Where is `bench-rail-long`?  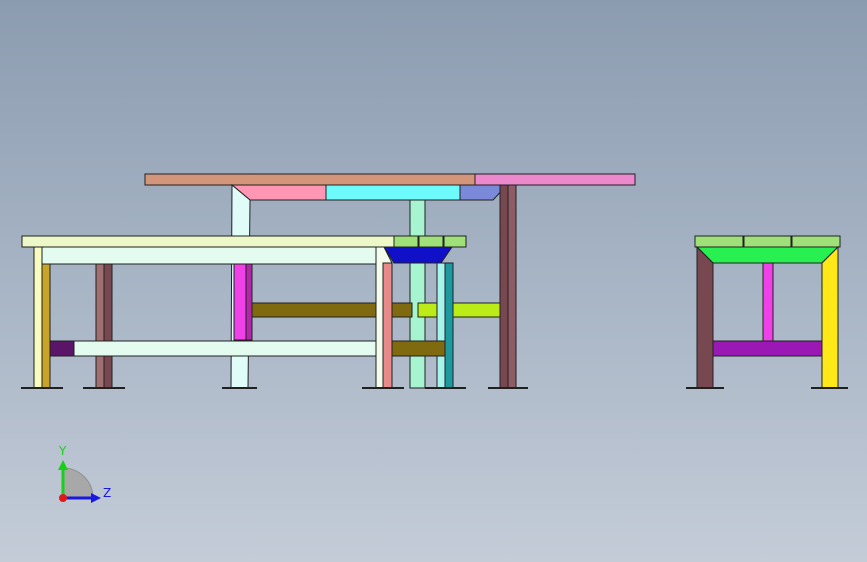
bench-rail-long is located at coordinates (225, 348).